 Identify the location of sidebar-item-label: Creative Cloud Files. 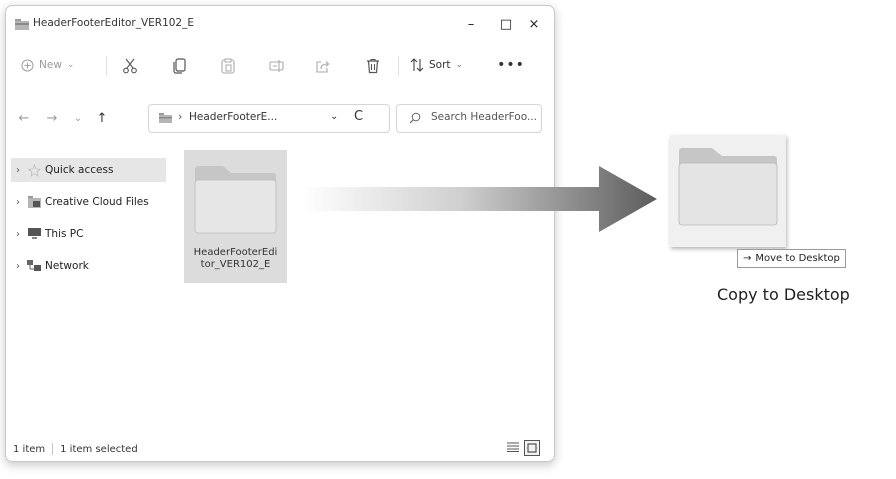
(97, 202).